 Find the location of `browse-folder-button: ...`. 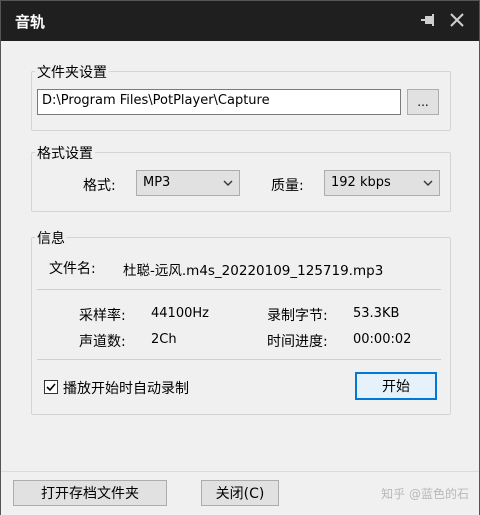

browse-folder-button: ... is located at coordinates (423, 102).